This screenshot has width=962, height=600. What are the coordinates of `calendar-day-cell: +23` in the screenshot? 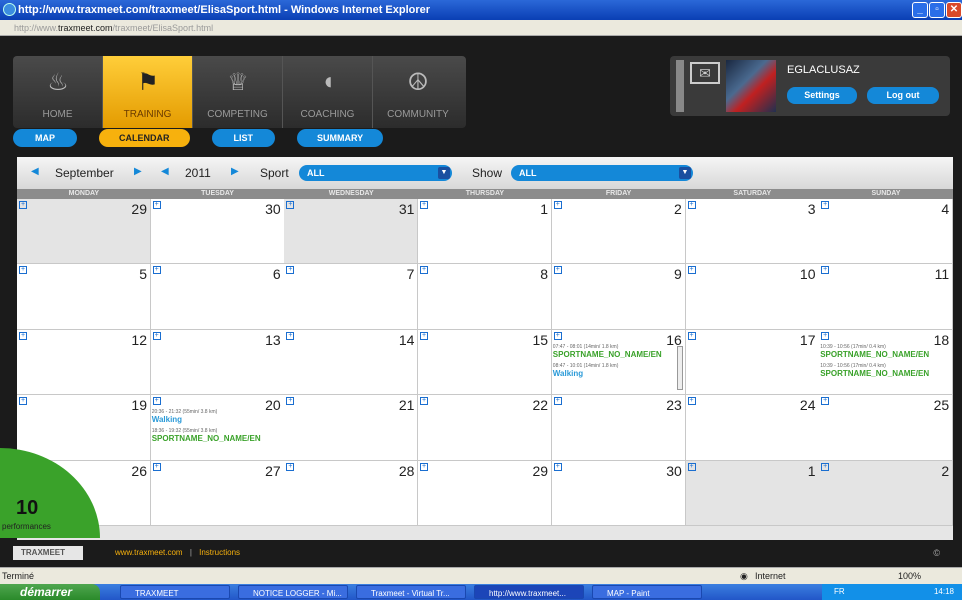 It's located at (618, 428).